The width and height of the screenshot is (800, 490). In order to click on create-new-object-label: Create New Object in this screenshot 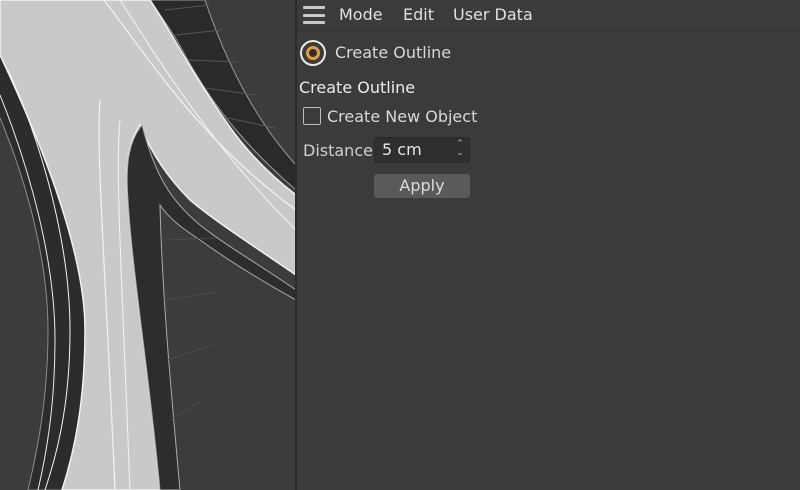, I will do `click(402, 116)`.